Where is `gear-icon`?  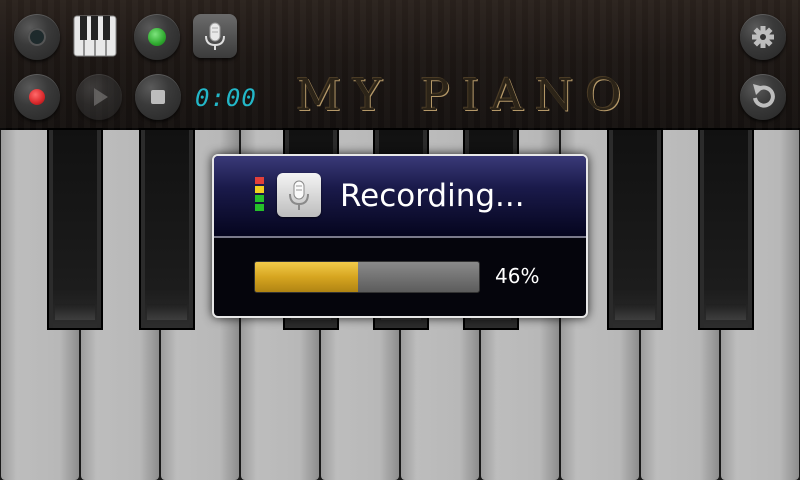
gear-icon is located at coordinates (763, 37).